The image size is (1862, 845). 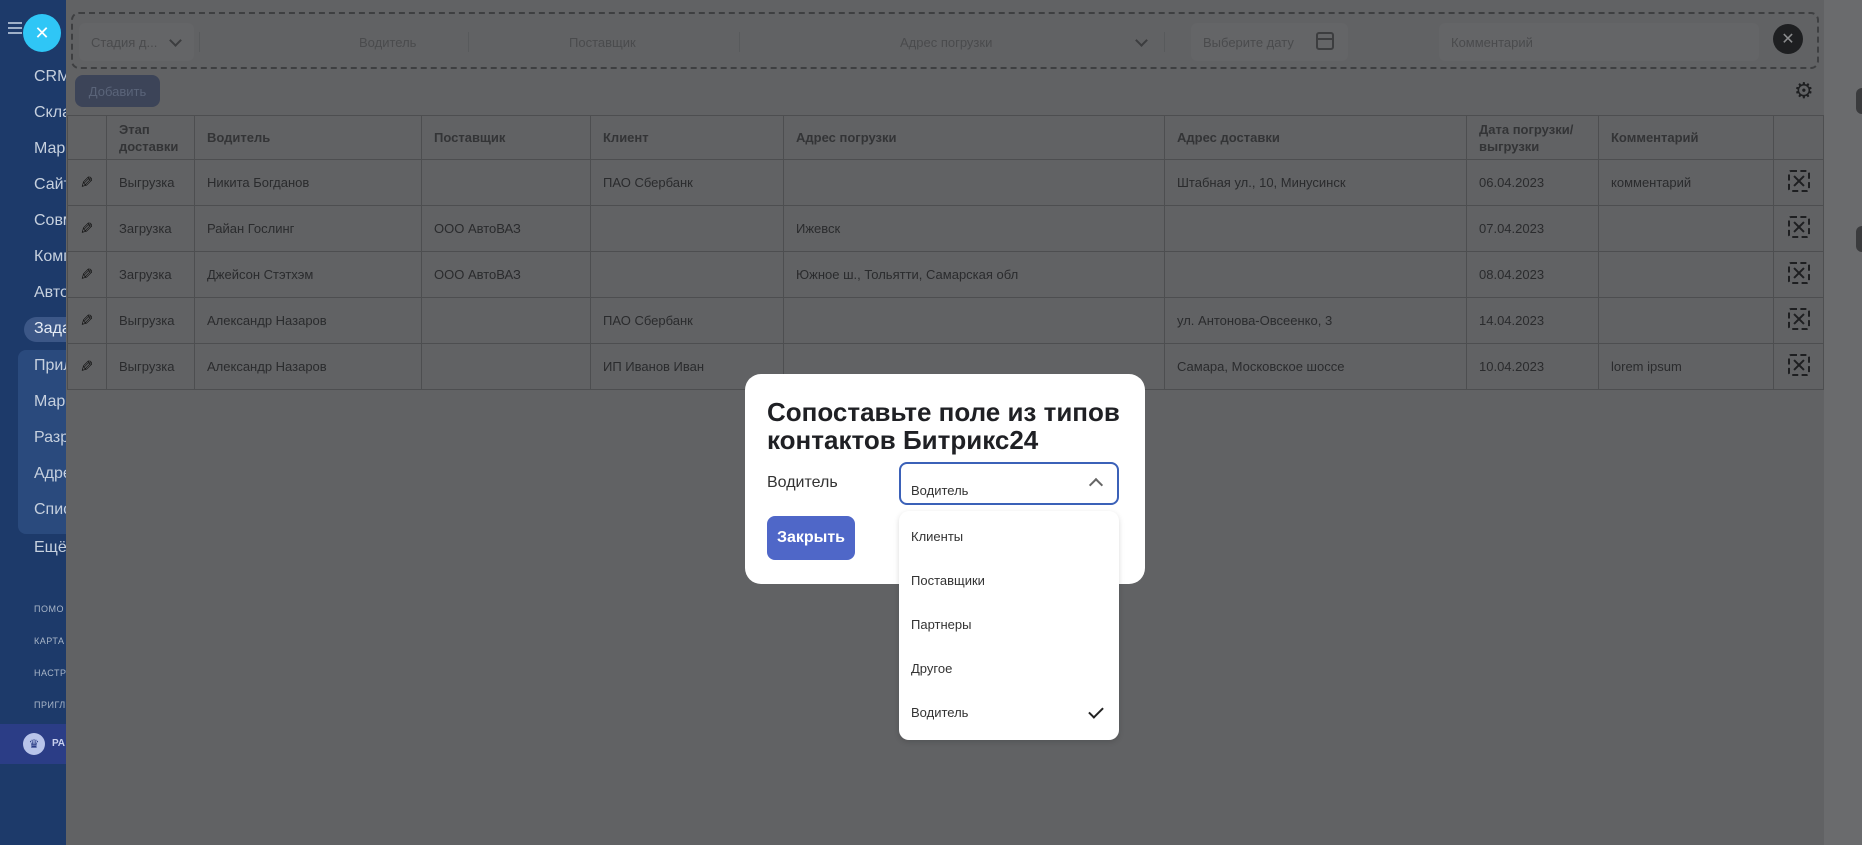 What do you see at coordinates (1686, 366) in the screenshot?
I see `cell-comment: lorem ipsum` at bounding box center [1686, 366].